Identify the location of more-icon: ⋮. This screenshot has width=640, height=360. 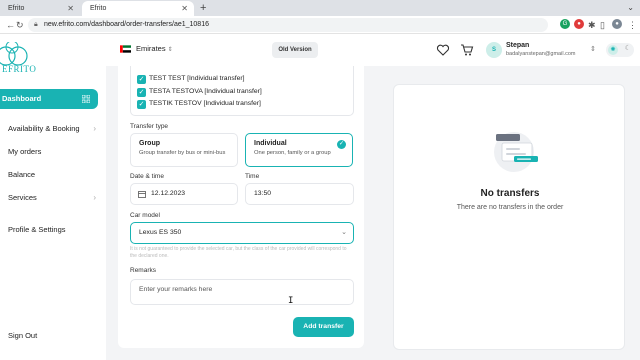
(632, 25).